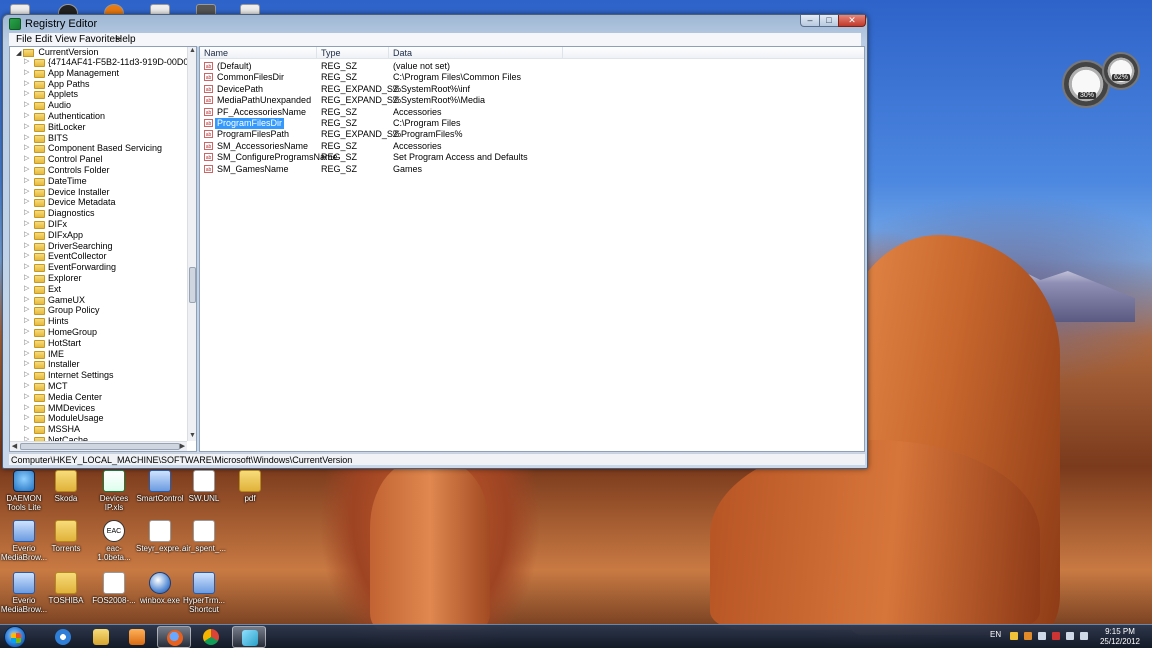 The width and height of the screenshot is (1152, 648). I want to click on desktop-icon: pdf, so click(250, 486).